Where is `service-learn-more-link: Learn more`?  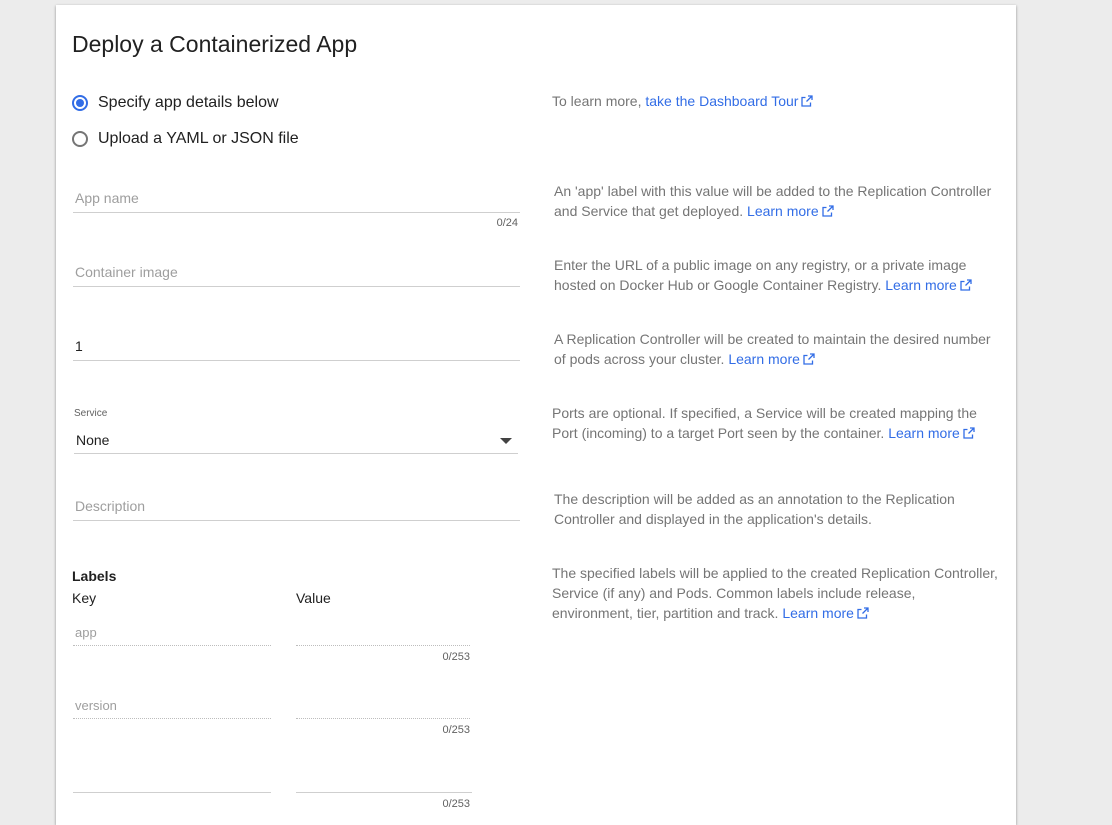 service-learn-more-link: Learn more is located at coordinates (931, 433).